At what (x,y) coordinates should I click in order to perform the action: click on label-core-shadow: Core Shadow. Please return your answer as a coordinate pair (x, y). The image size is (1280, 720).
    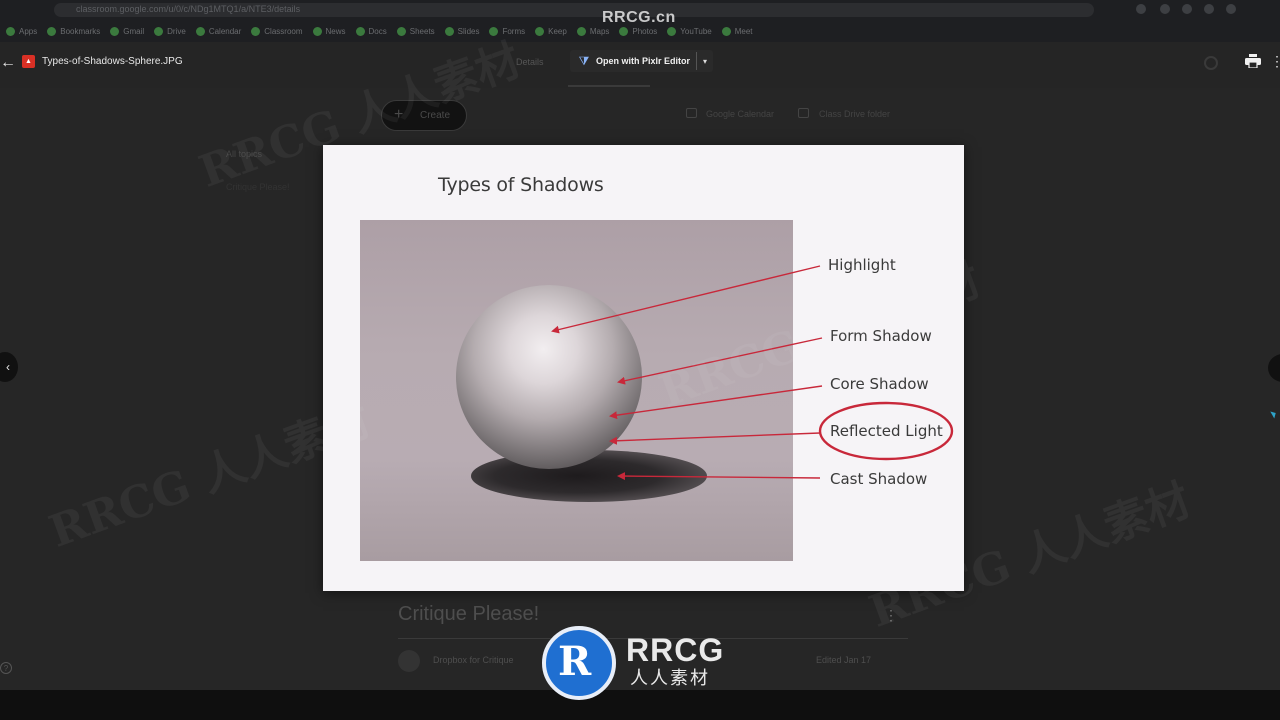
    Looking at the image, I should click on (879, 384).